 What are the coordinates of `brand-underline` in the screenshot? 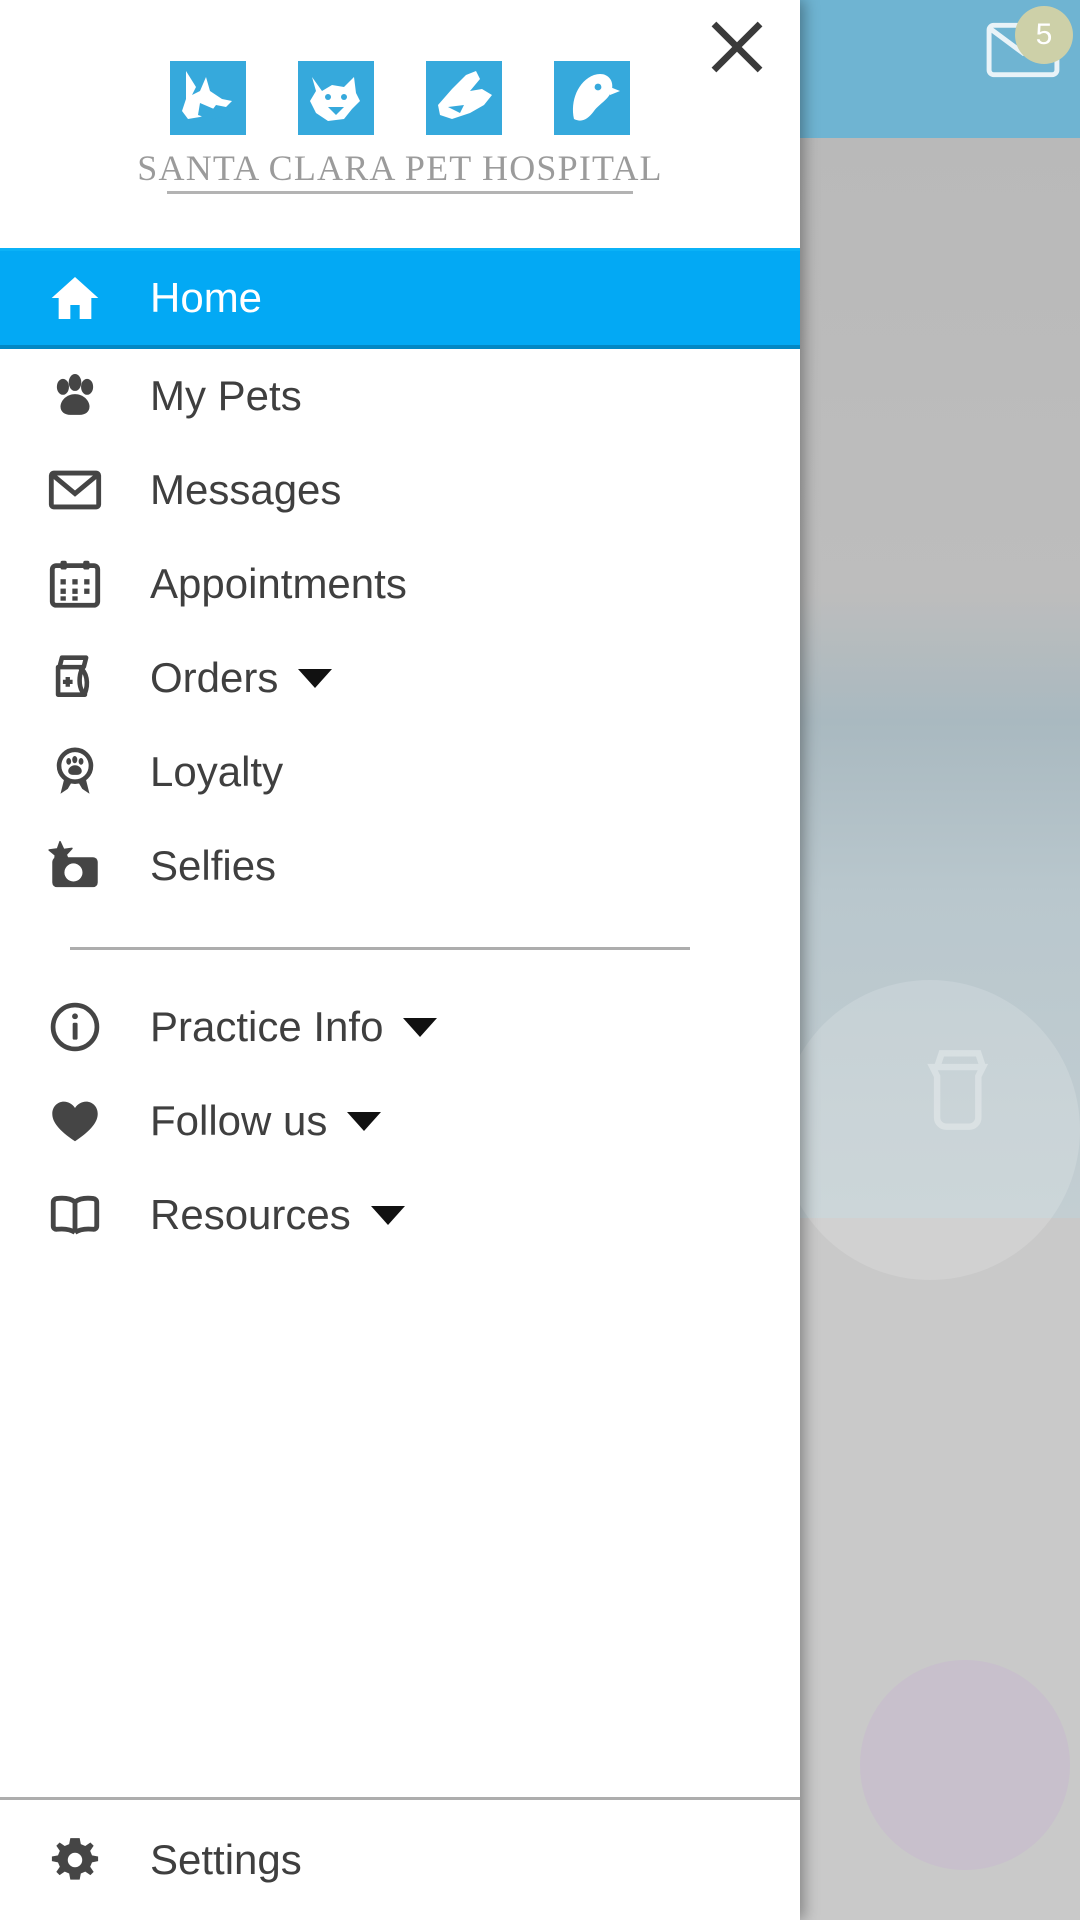 It's located at (400, 192).